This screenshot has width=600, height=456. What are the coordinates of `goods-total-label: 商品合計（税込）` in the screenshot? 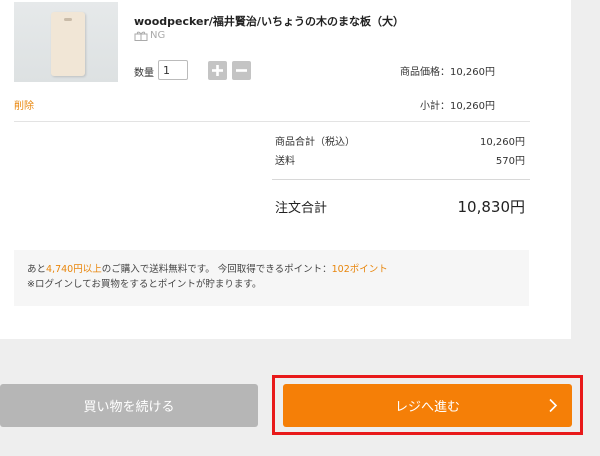 It's located at (315, 142).